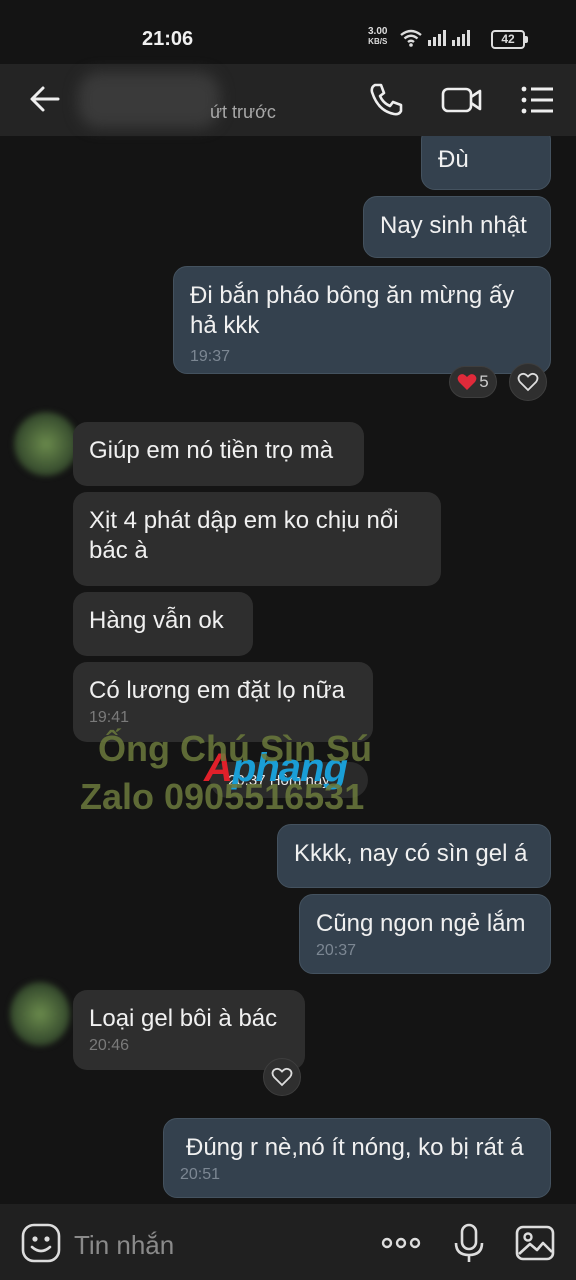 This screenshot has height=1280, width=576. Describe the element at coordinates (210, 356) in the screenshot. I see `message-time: 19:37` at that location.